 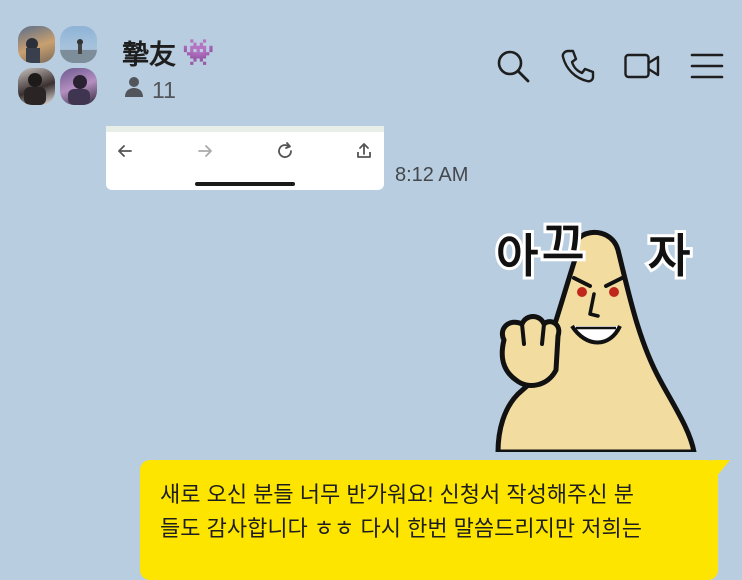 What do you see at coordinates (245, 158) in the screenshot?
I see `image-message` at bounding box center [245, 158].